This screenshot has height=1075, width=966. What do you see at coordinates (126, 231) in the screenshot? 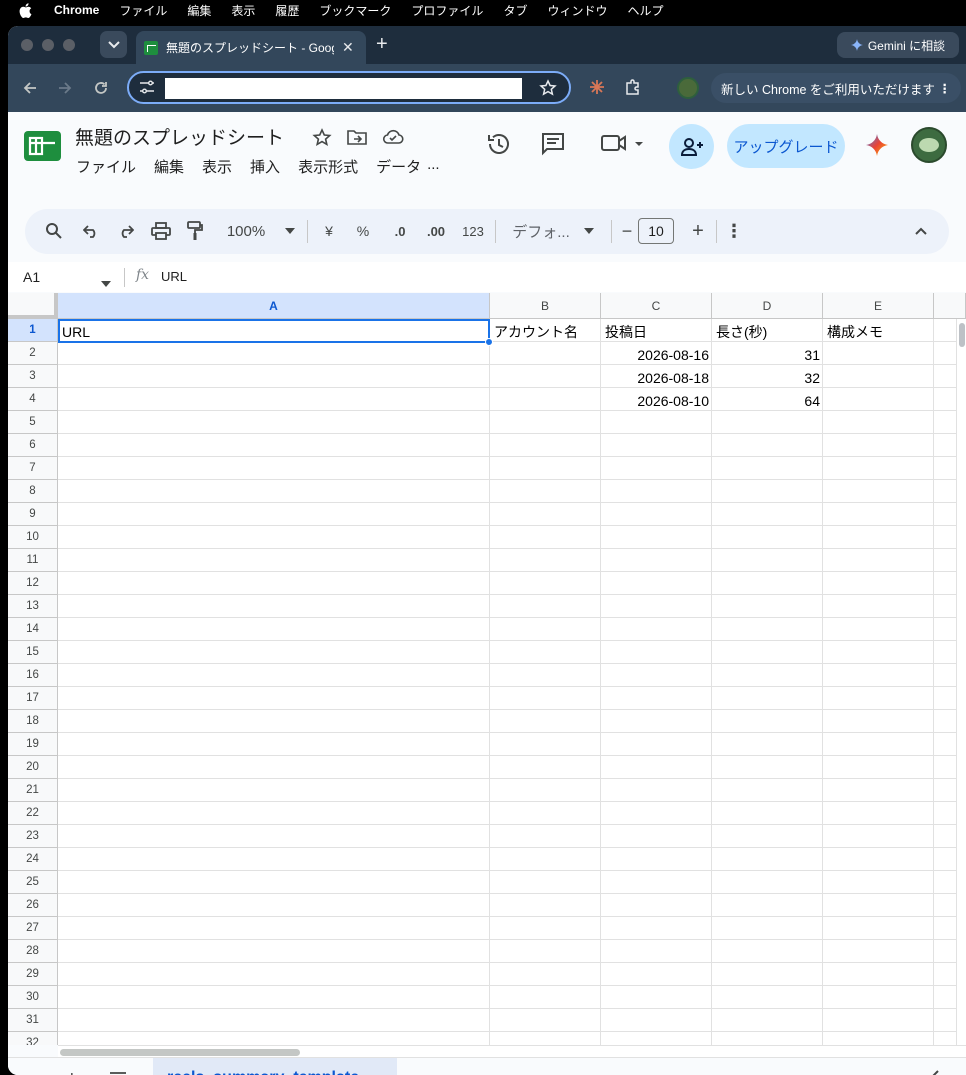
I see `redo-icon` at bounding box center [126, 231].